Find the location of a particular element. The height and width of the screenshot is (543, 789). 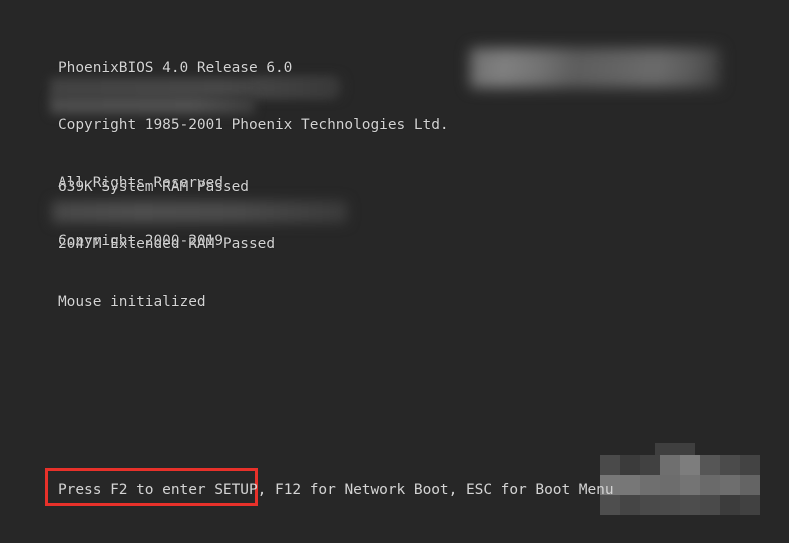

boot-prompt-setup-text: Press F2 to enter SETUP, is located at coordinates (162, 490).